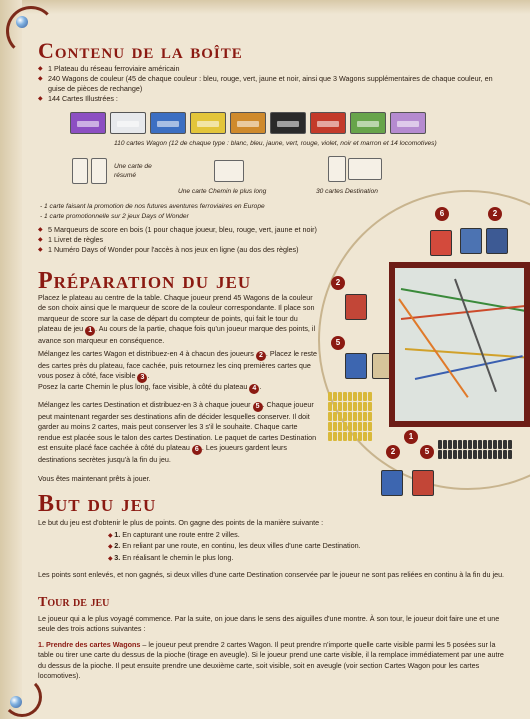 This screenshot has width=530, height=719. What do you see at coordinates (347, 191) in the screenshot?
I see `destination-label: 30 cartes Destination` at bounding box center [347, 191].